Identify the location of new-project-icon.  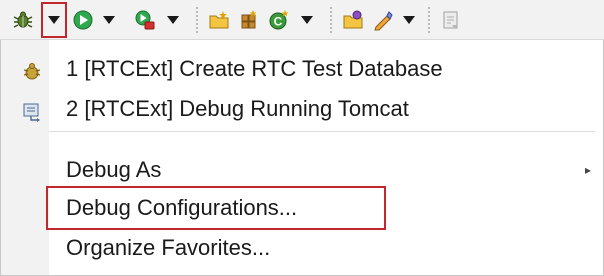
(219, 20).